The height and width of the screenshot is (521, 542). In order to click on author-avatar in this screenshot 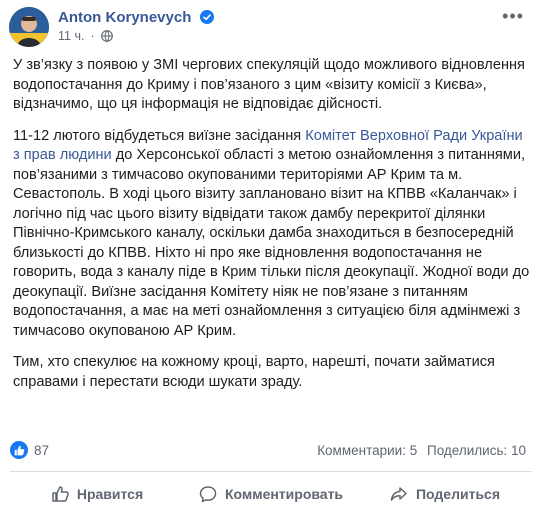, I will do `click(29, 27)`.